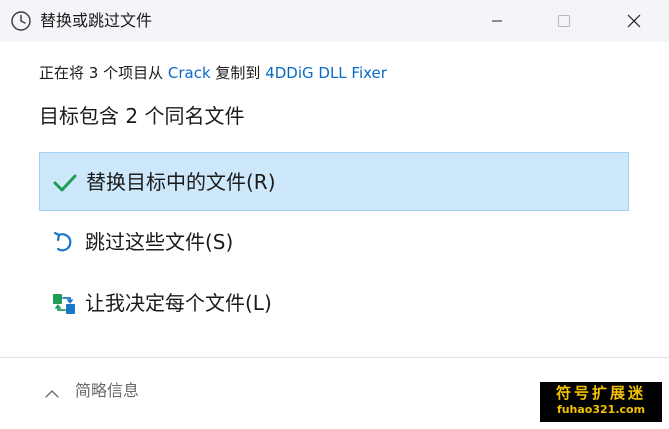 The width and height of the screenshot is (669, 429). Describe the element at coordinates (21, 21) in the screenshot. I see `clock-icon` at that location.